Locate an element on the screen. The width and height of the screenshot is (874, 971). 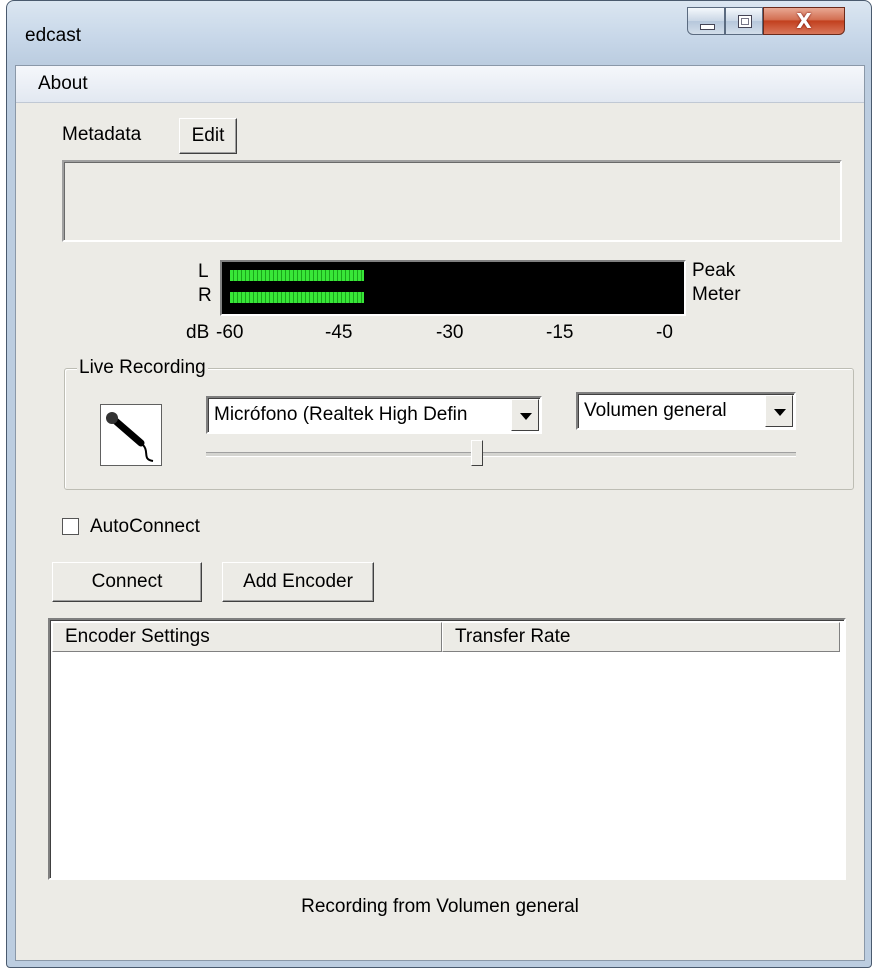
meter-right-label: R is located at coordinates (205, 295).